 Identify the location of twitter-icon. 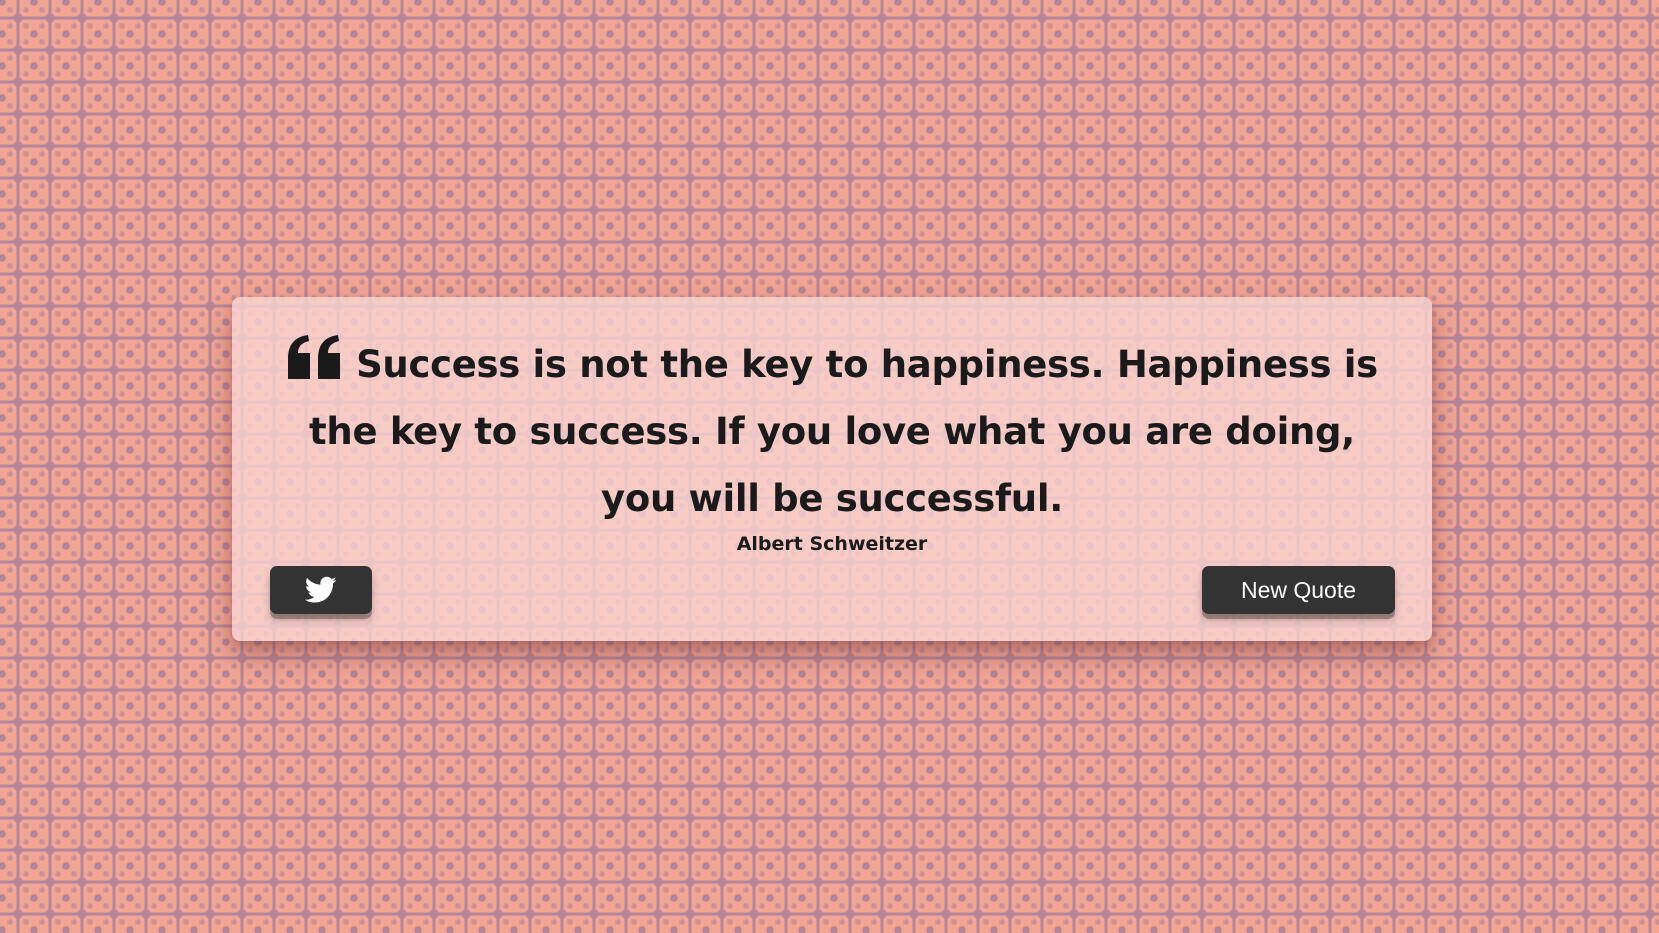
(321, 589).